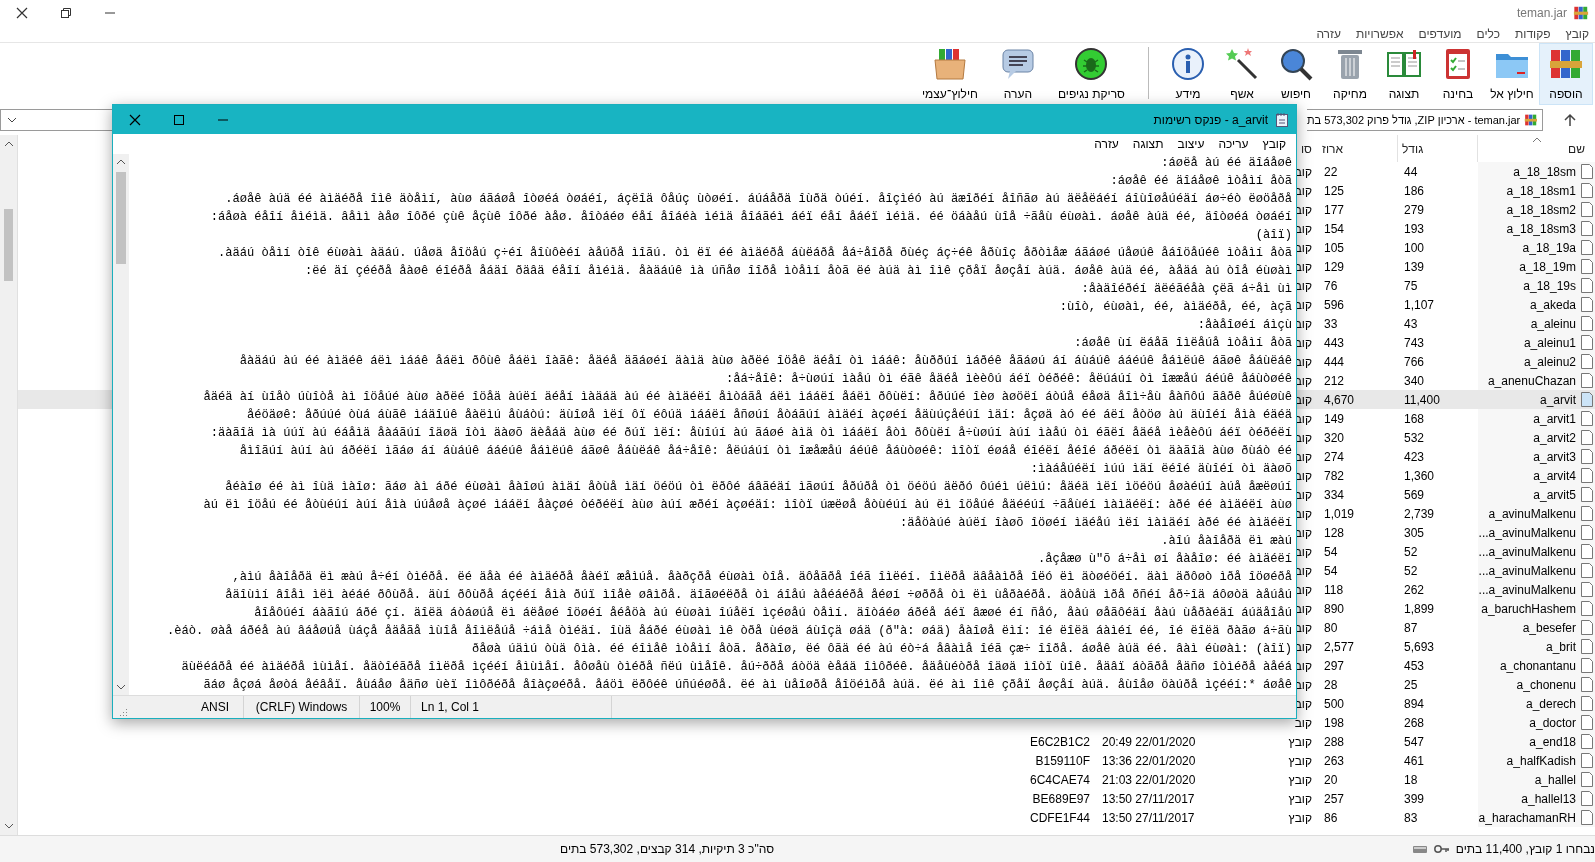 The width and height of the screenshot is (1595, 862). I want to click on table-cell: a_besefer, so click(1549, 627).